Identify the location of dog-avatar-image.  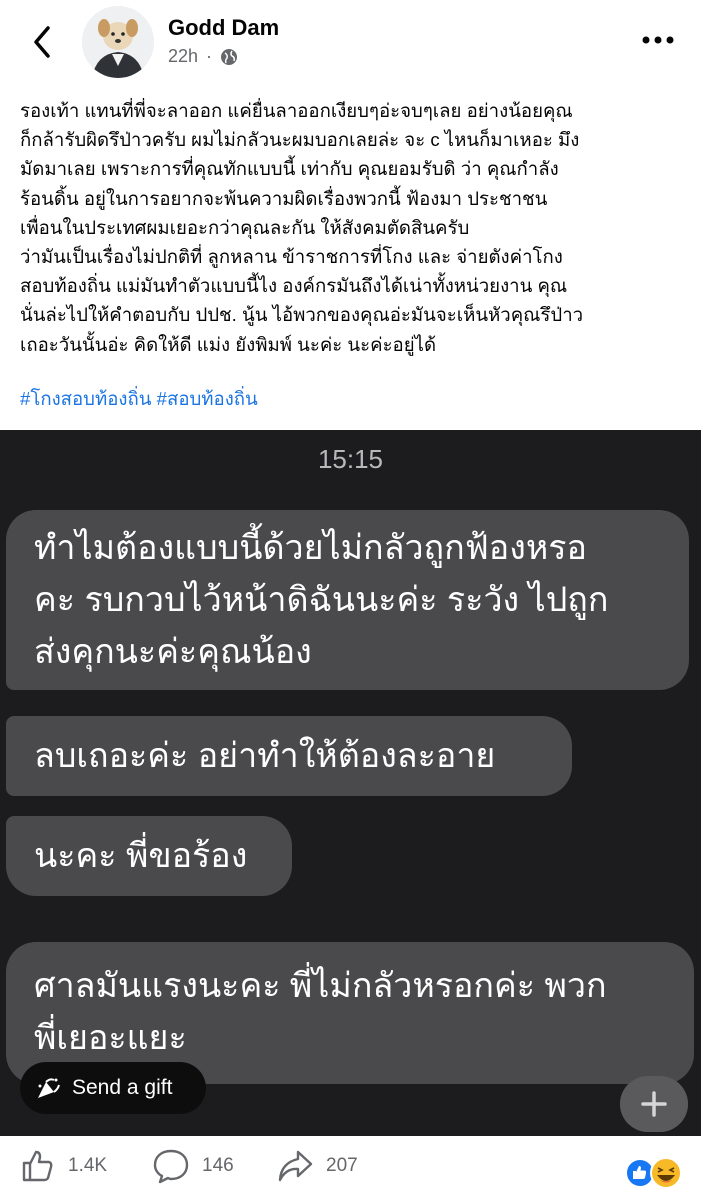
(118, 42).